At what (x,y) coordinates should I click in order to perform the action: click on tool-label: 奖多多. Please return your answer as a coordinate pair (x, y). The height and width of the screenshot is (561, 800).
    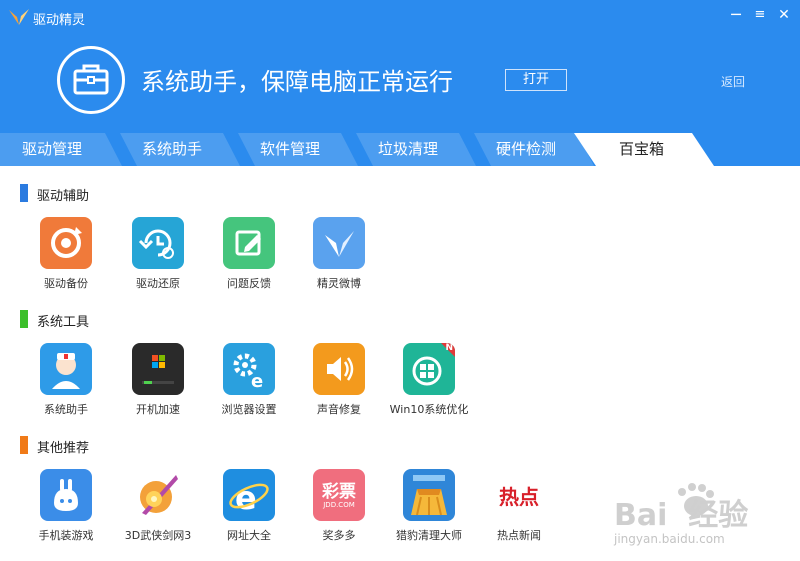
    Looking at the image, I should click on (339, 535).